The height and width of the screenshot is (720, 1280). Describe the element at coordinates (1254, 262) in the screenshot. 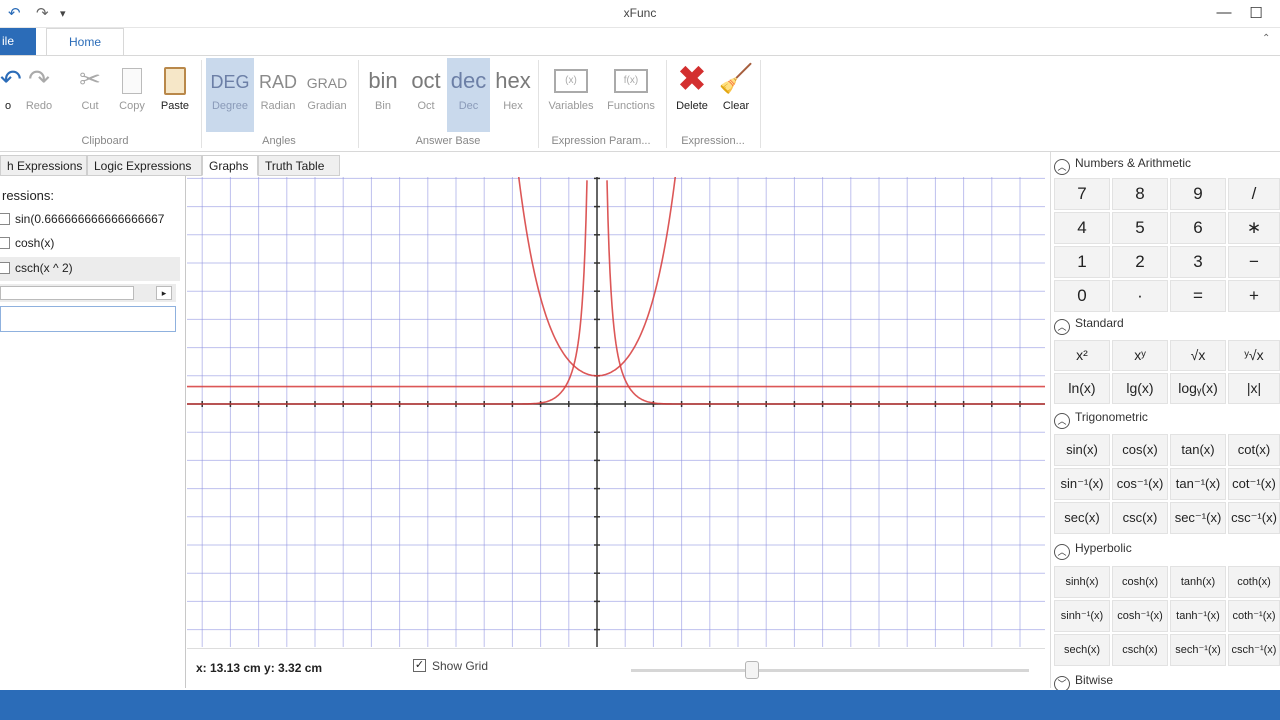

I see `number-key: −` at that location.